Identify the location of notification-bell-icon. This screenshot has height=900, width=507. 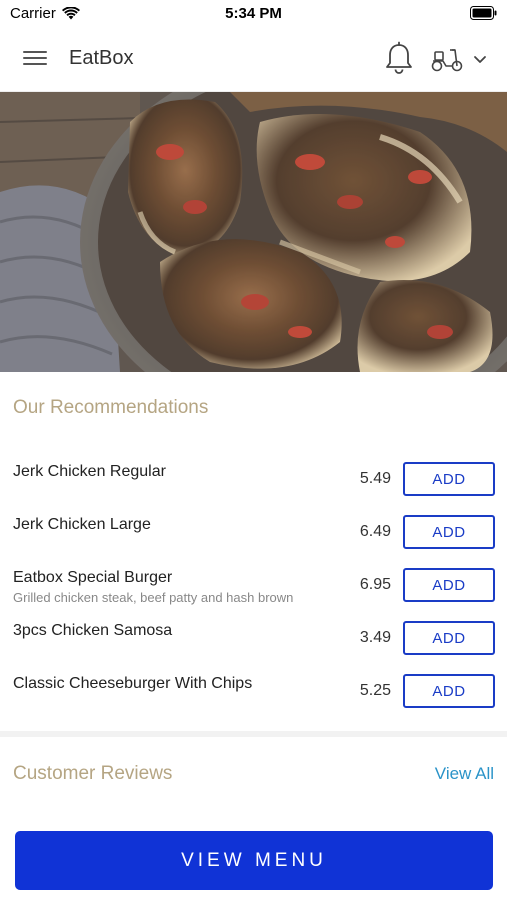
(399, 59).